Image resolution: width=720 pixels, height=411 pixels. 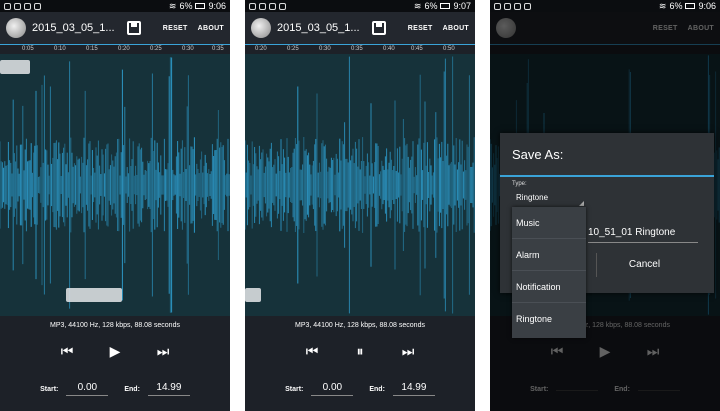 I want to click on type-option-notification: Notification, so click(x=549, y=287).